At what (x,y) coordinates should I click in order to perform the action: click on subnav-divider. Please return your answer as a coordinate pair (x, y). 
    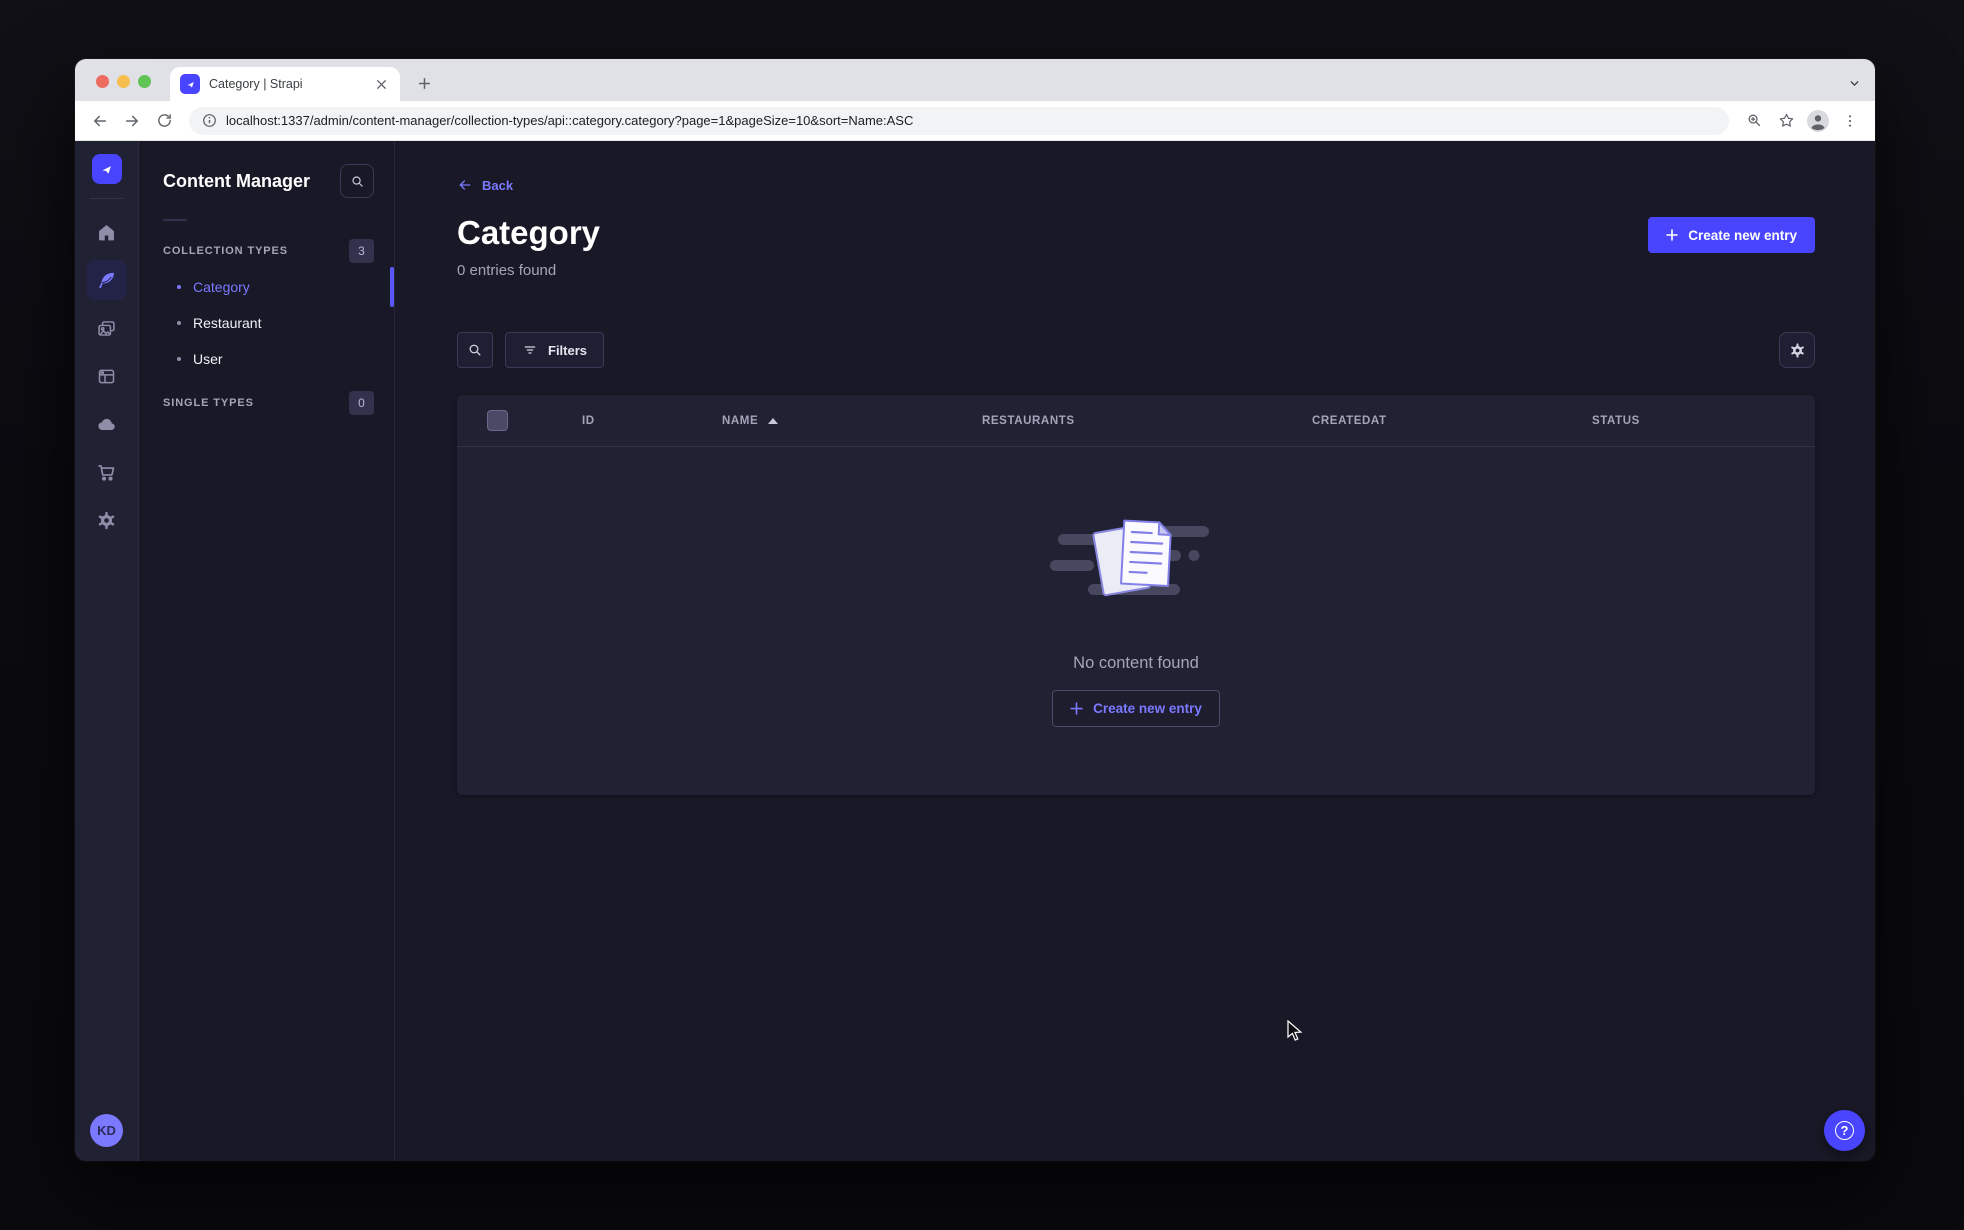
    Looking at the image, I should click on (175, 220).